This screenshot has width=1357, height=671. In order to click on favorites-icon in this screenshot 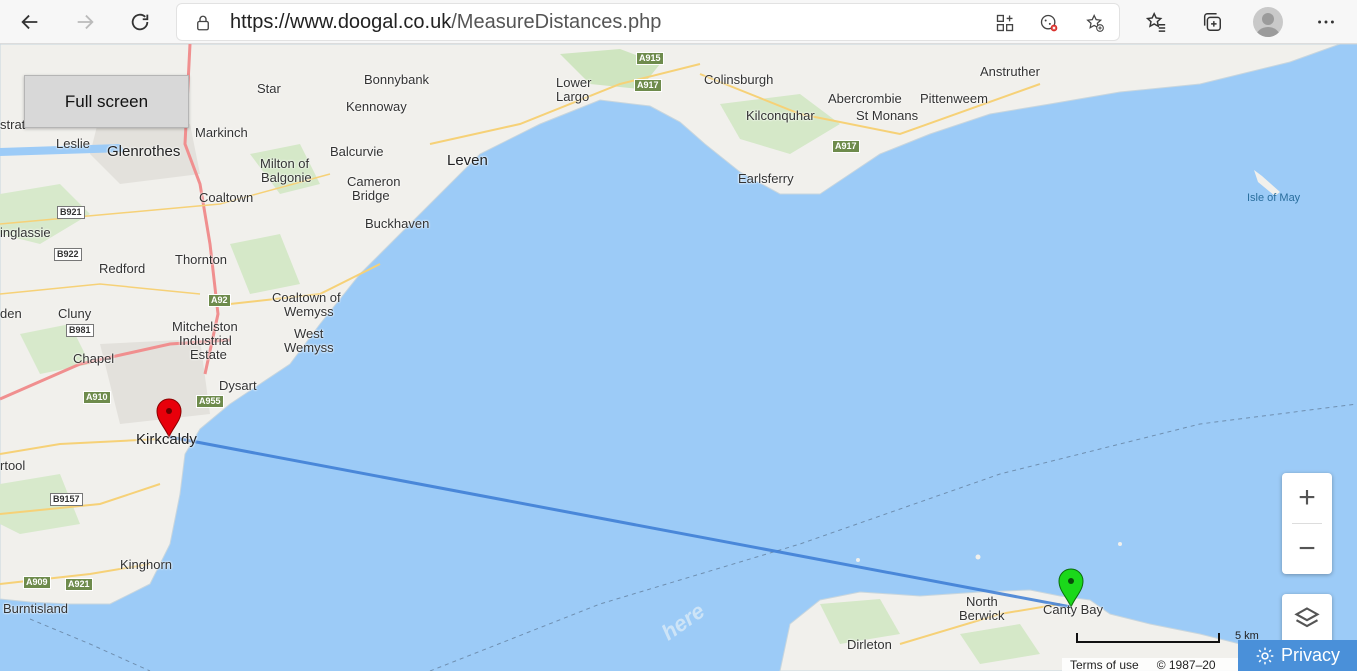, I will do `click(1155, 22)`.